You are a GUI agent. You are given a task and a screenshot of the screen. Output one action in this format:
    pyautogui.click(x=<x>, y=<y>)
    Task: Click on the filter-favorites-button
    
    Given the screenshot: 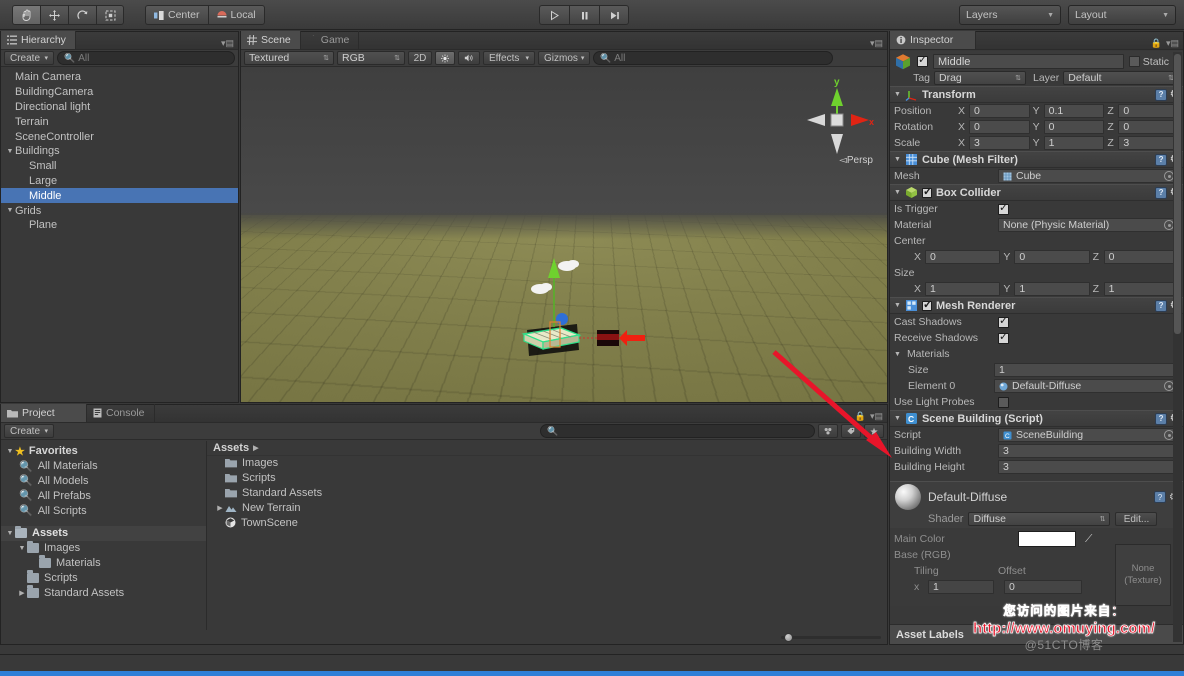 What is the action you would take?
    pyautogui.click(x=874, y=431)
    